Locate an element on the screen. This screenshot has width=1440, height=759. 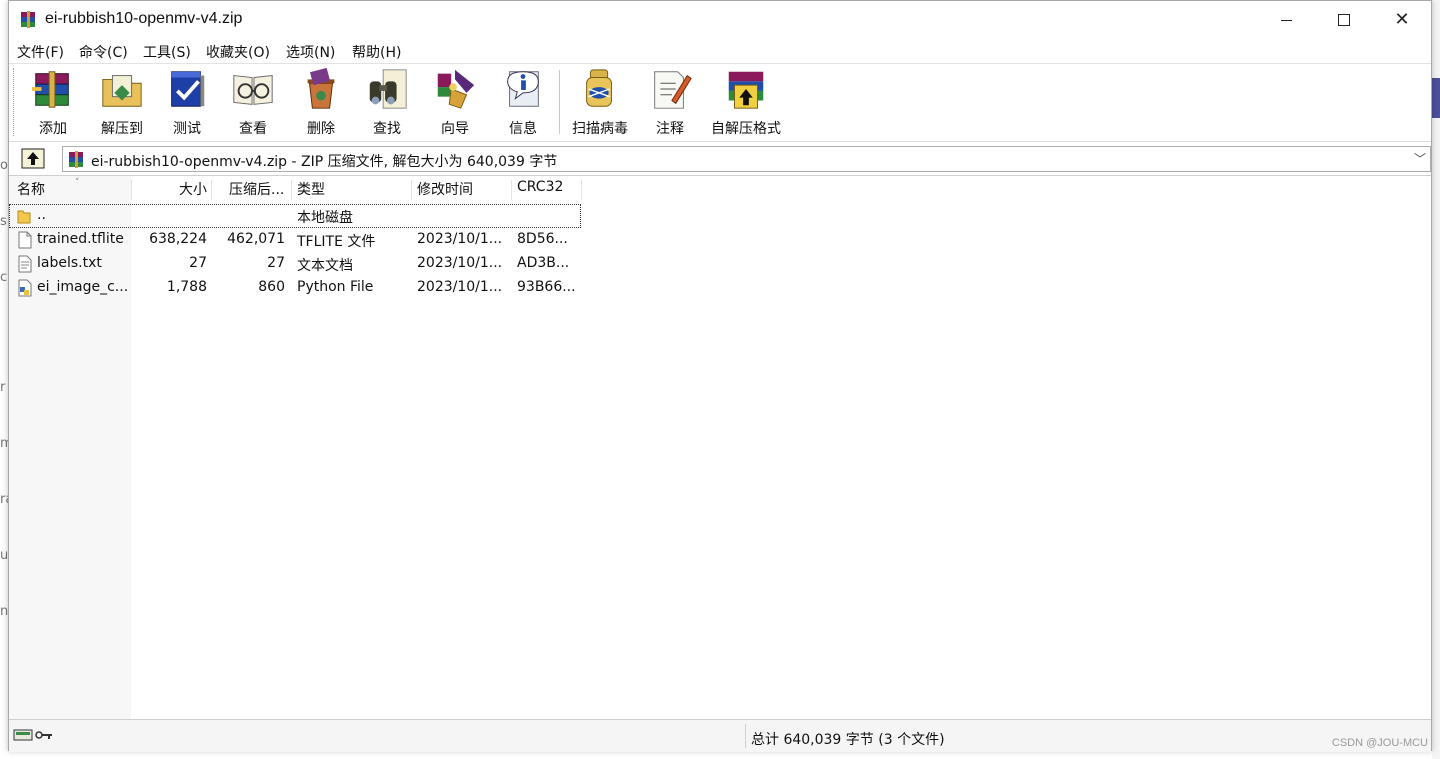
menu-file: 文件(F) is located at coordinates (40, 52).